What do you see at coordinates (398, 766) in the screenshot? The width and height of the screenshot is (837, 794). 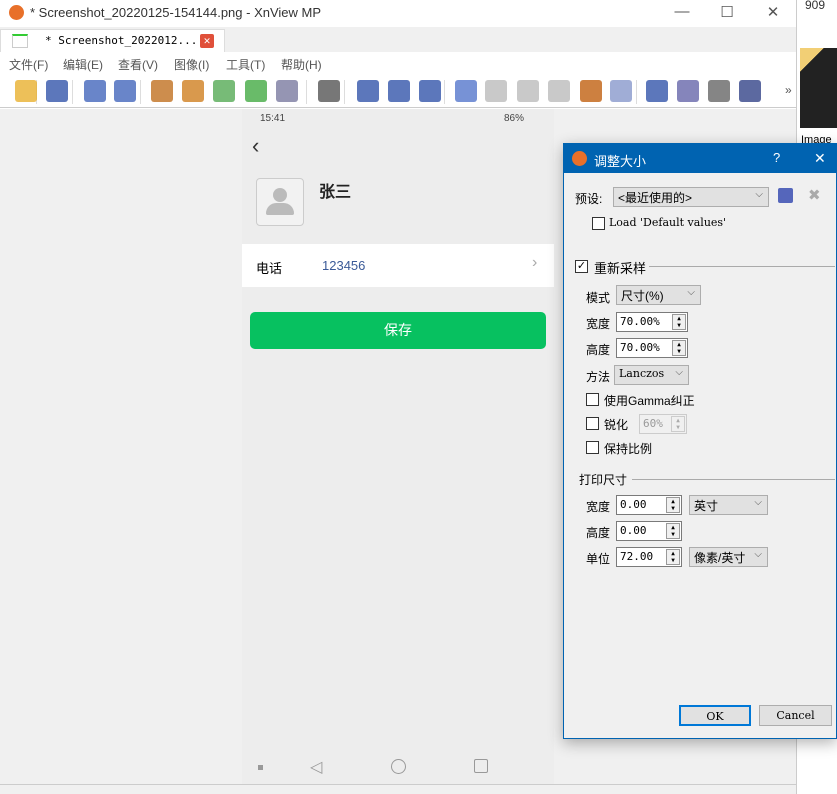 I see `nav-home-icon` at bounding box center [398, 766].